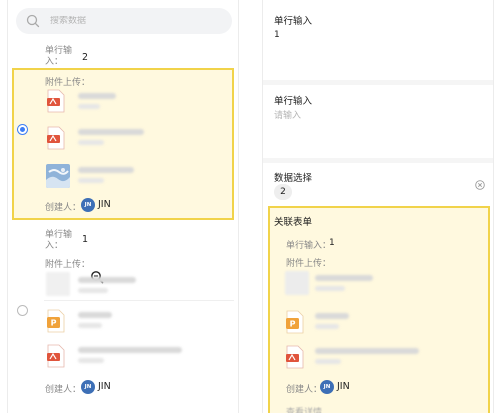 Image resolution: width=500 pixels, height=413 pixels. What do you see at coordinates (287, 114) in the screenshot?
I see `text-input-placeholder: 请输入` at bounding box center [287, 114].